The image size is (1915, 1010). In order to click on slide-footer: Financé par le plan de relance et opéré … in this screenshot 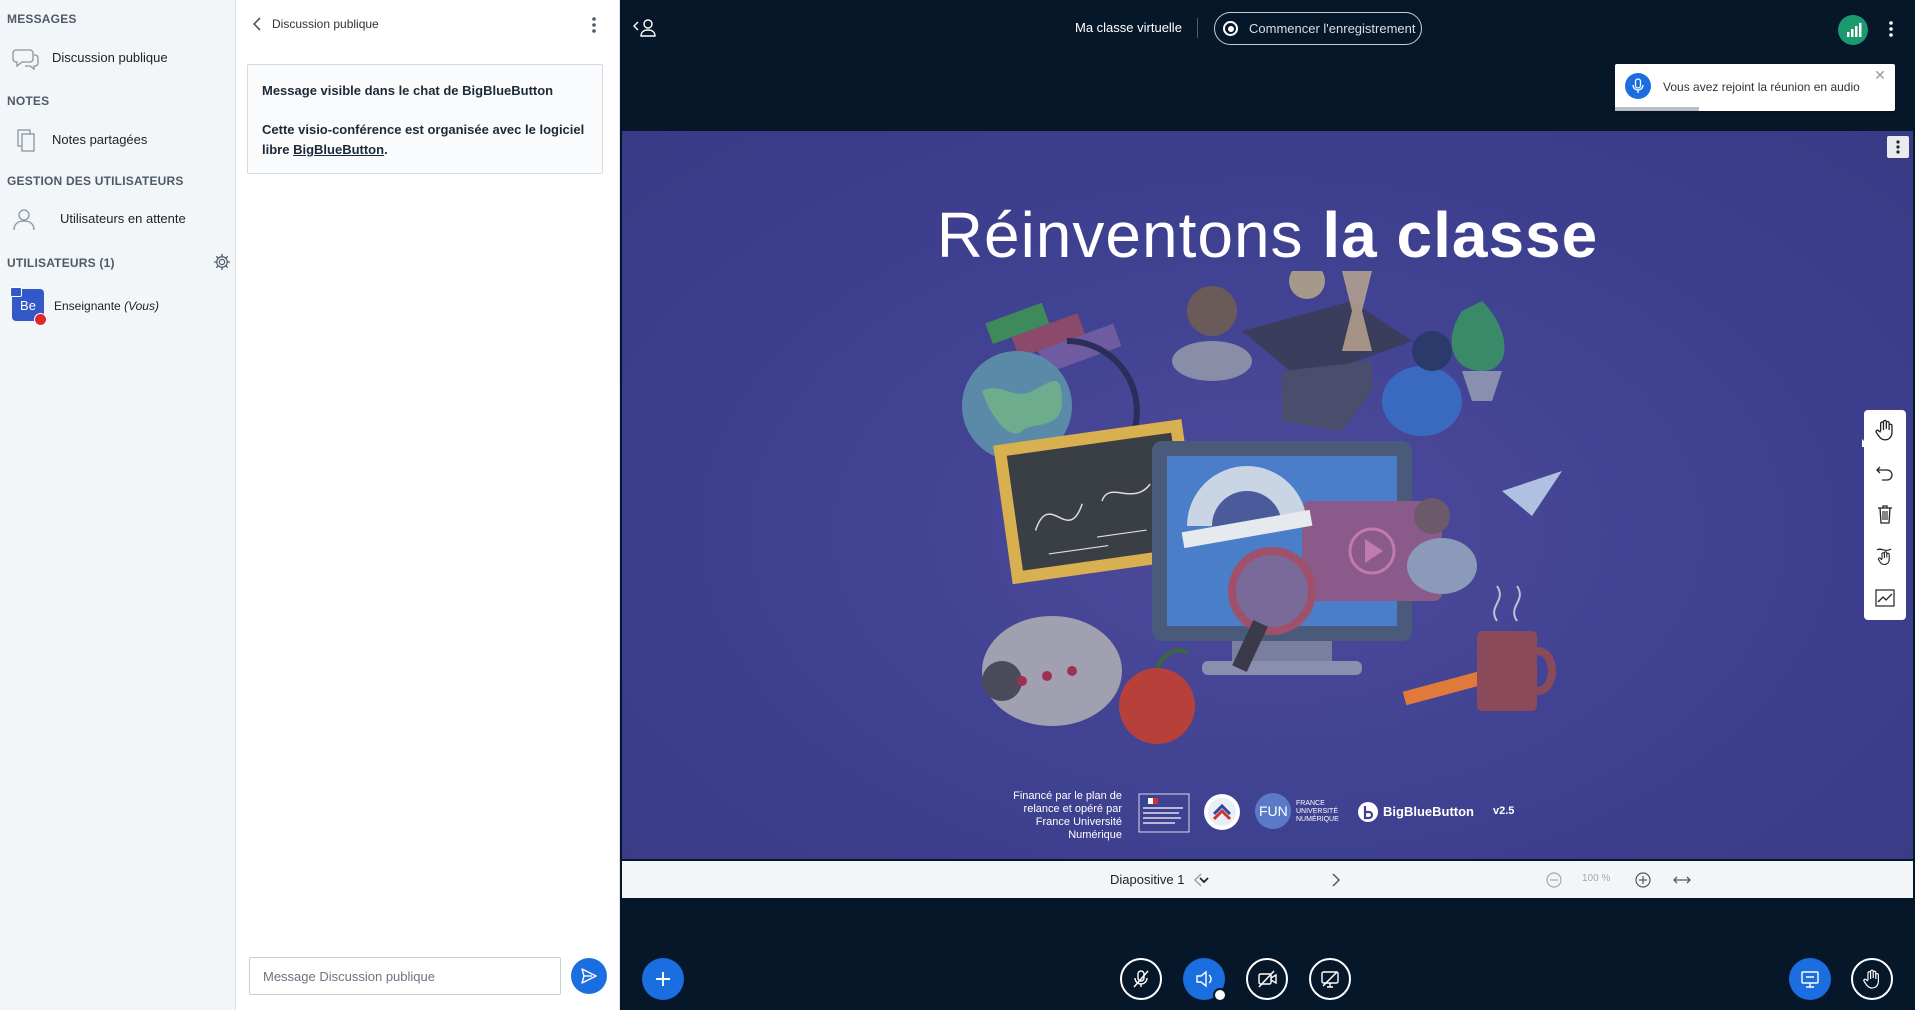, I will do `click(1292, 815)`.